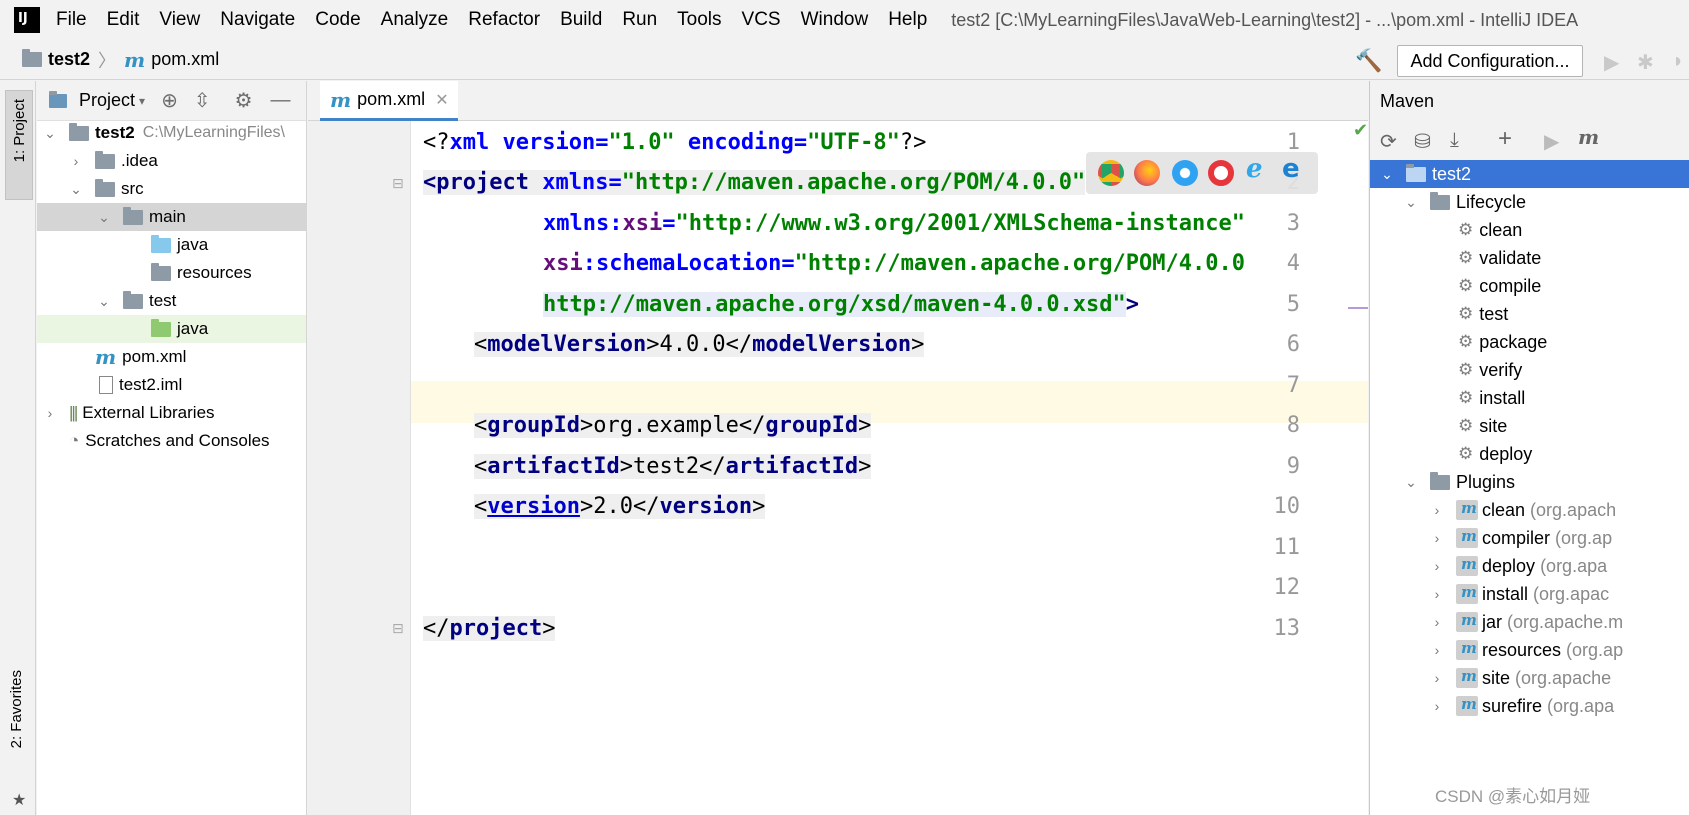  Describe the element at coordinates (1529, 482) in the screenshot. I see `maven-plugins: ⌄ Plugins` at that location.